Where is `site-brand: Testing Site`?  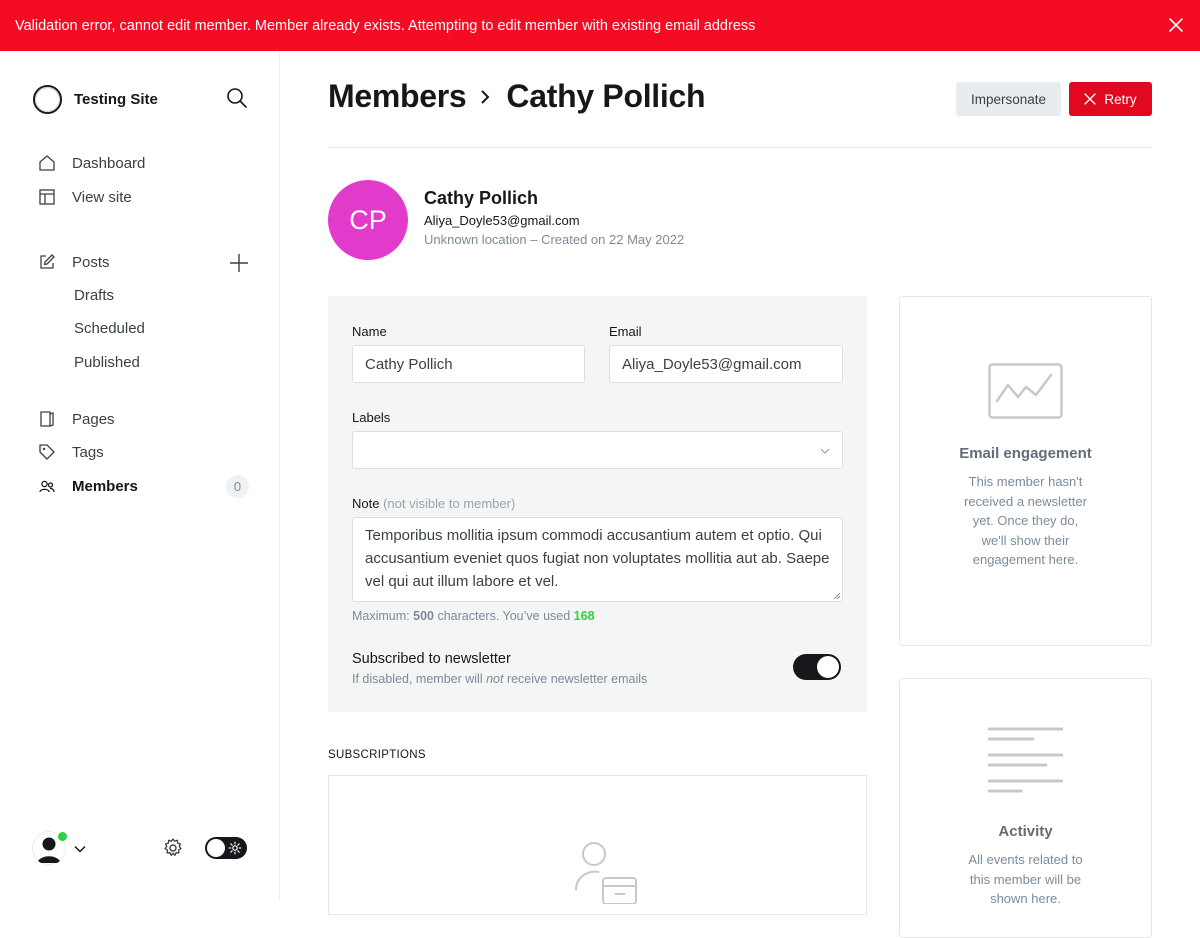
site-brand: Testing Site is located at coordinates (95, 99).